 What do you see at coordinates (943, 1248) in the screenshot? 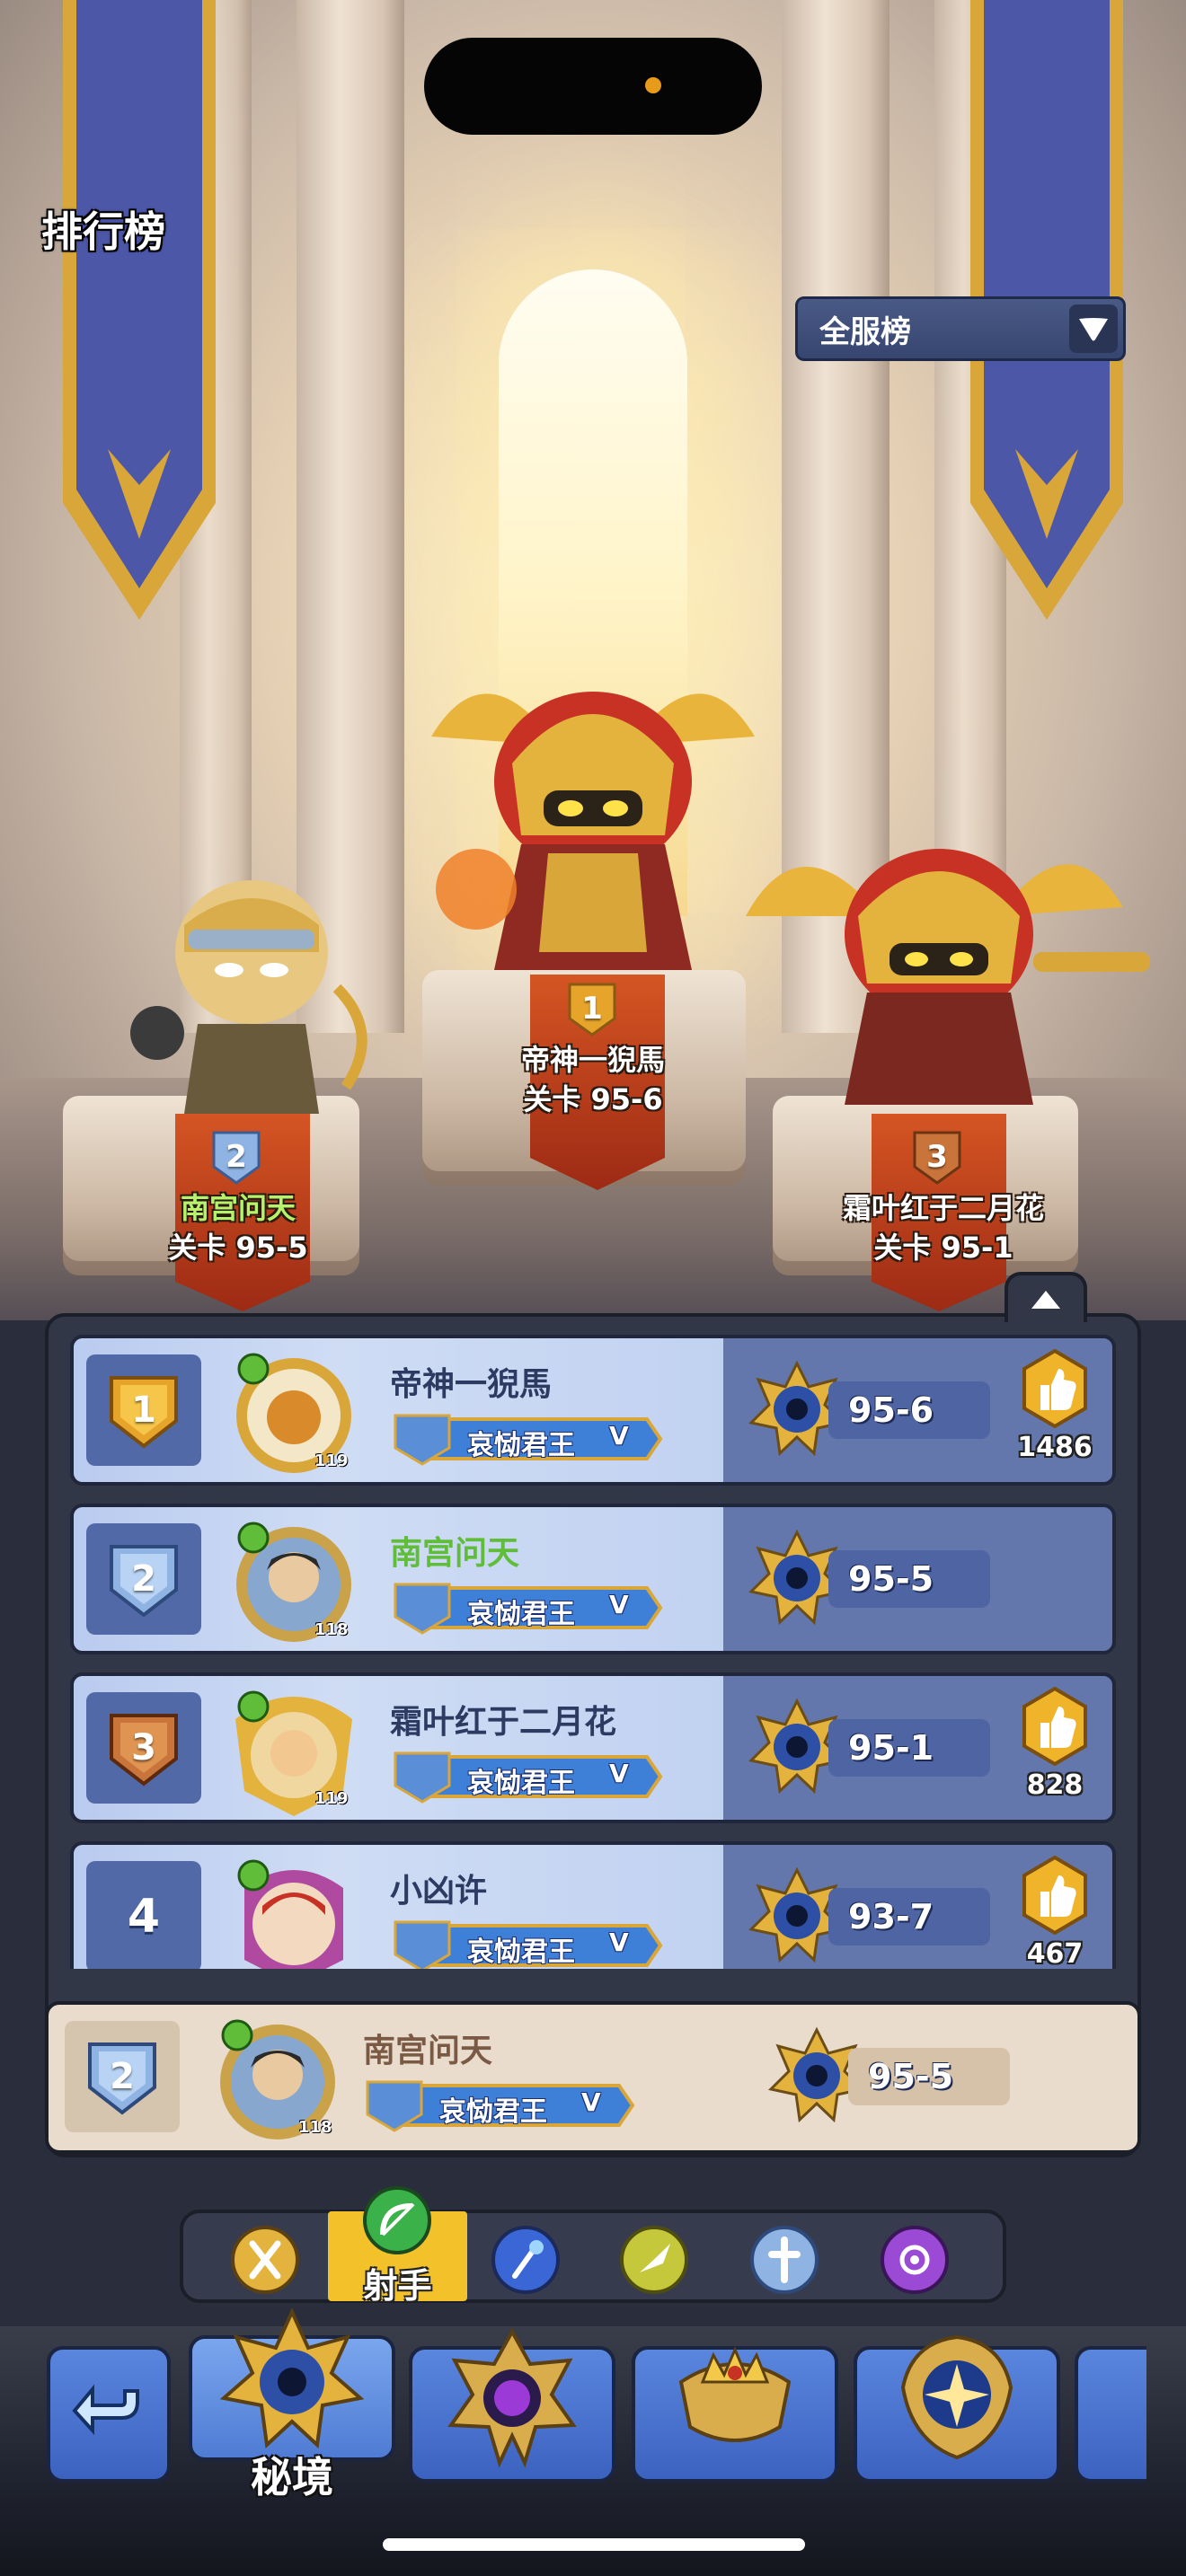
I see `podium-third-stage: 关卡 95-1` at bounding box center [943, 1248].